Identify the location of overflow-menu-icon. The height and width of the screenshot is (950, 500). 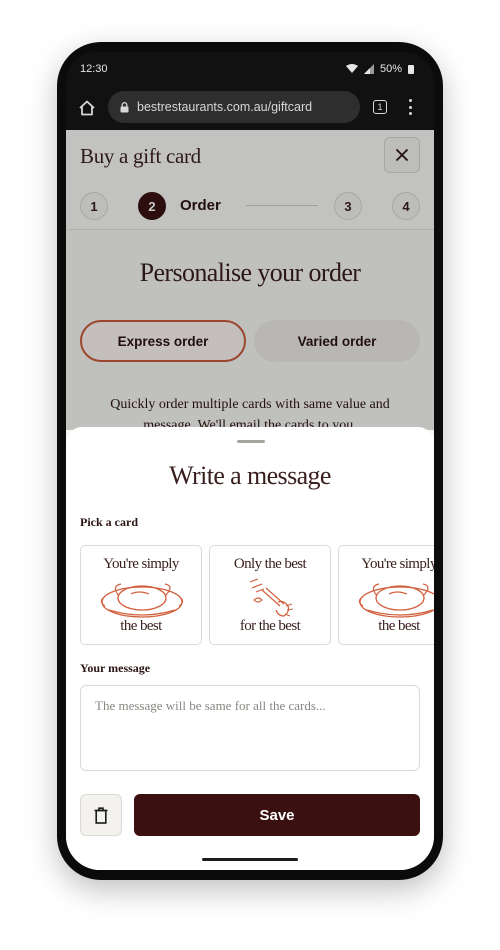
(410, 107).